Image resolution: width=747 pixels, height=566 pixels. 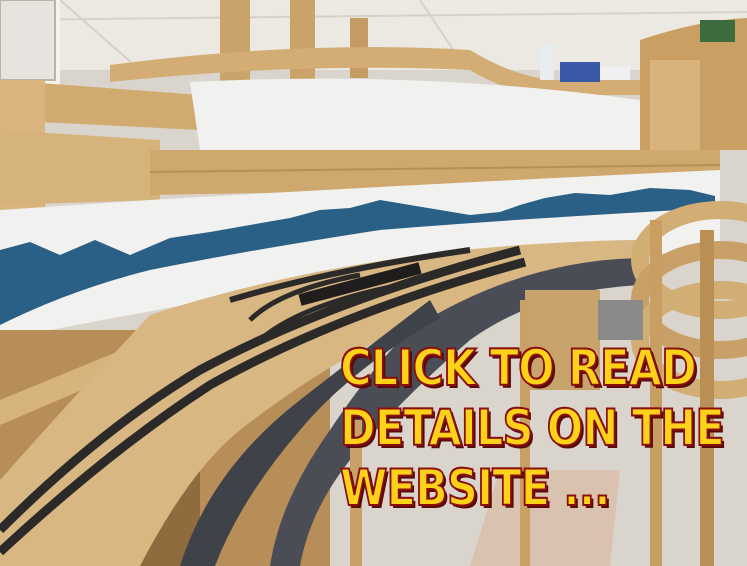 I want to click on overlay-line-1: CLICK TO READ, so click(x=518, y=368).